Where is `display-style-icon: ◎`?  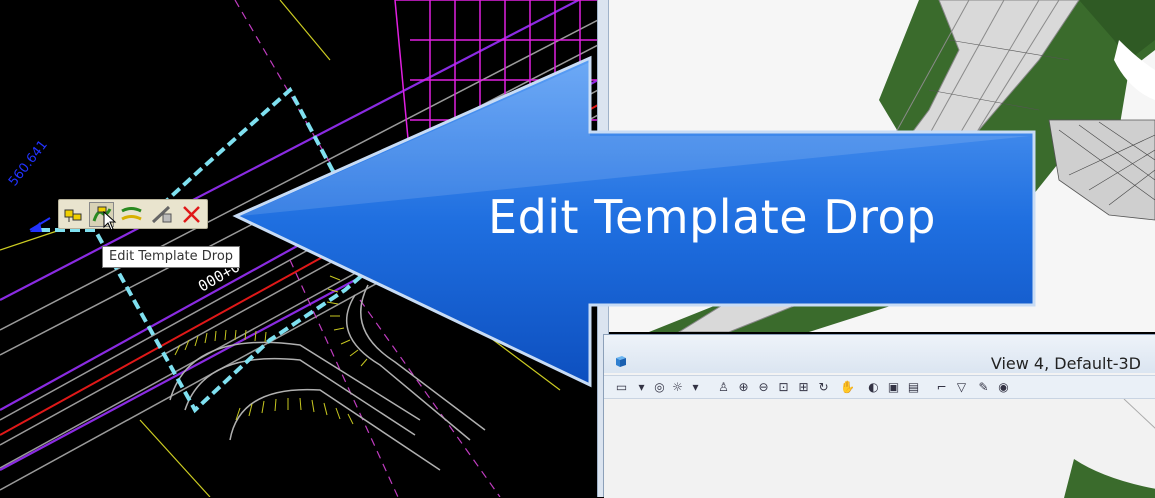
display-style-icon: ◎ is located at coordinates (659, 387).